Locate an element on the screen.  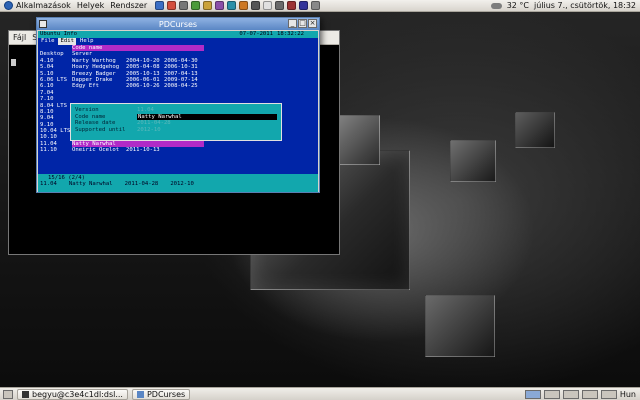
launcher-tray is located at coordinates (238, 5).